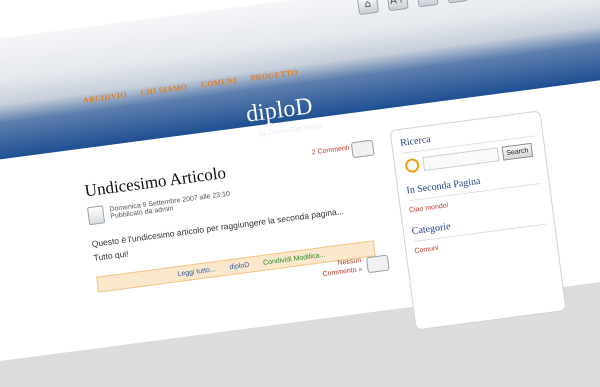 The image size is (600, 387). What do you see at coordinates (412, 165) in the screenshot?
I see `search-icon` at bounding box center [412, 165].